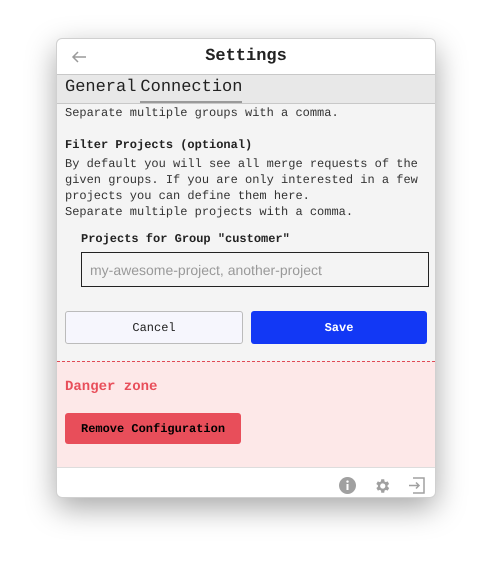 The height and width of the screenshot is (572, 492). I want to click on description-text: By default you will see all merge requests of the given groups. If you are only interested in a few projects you can define them here. Separate multiple projects with a comma., so click(242, 188).